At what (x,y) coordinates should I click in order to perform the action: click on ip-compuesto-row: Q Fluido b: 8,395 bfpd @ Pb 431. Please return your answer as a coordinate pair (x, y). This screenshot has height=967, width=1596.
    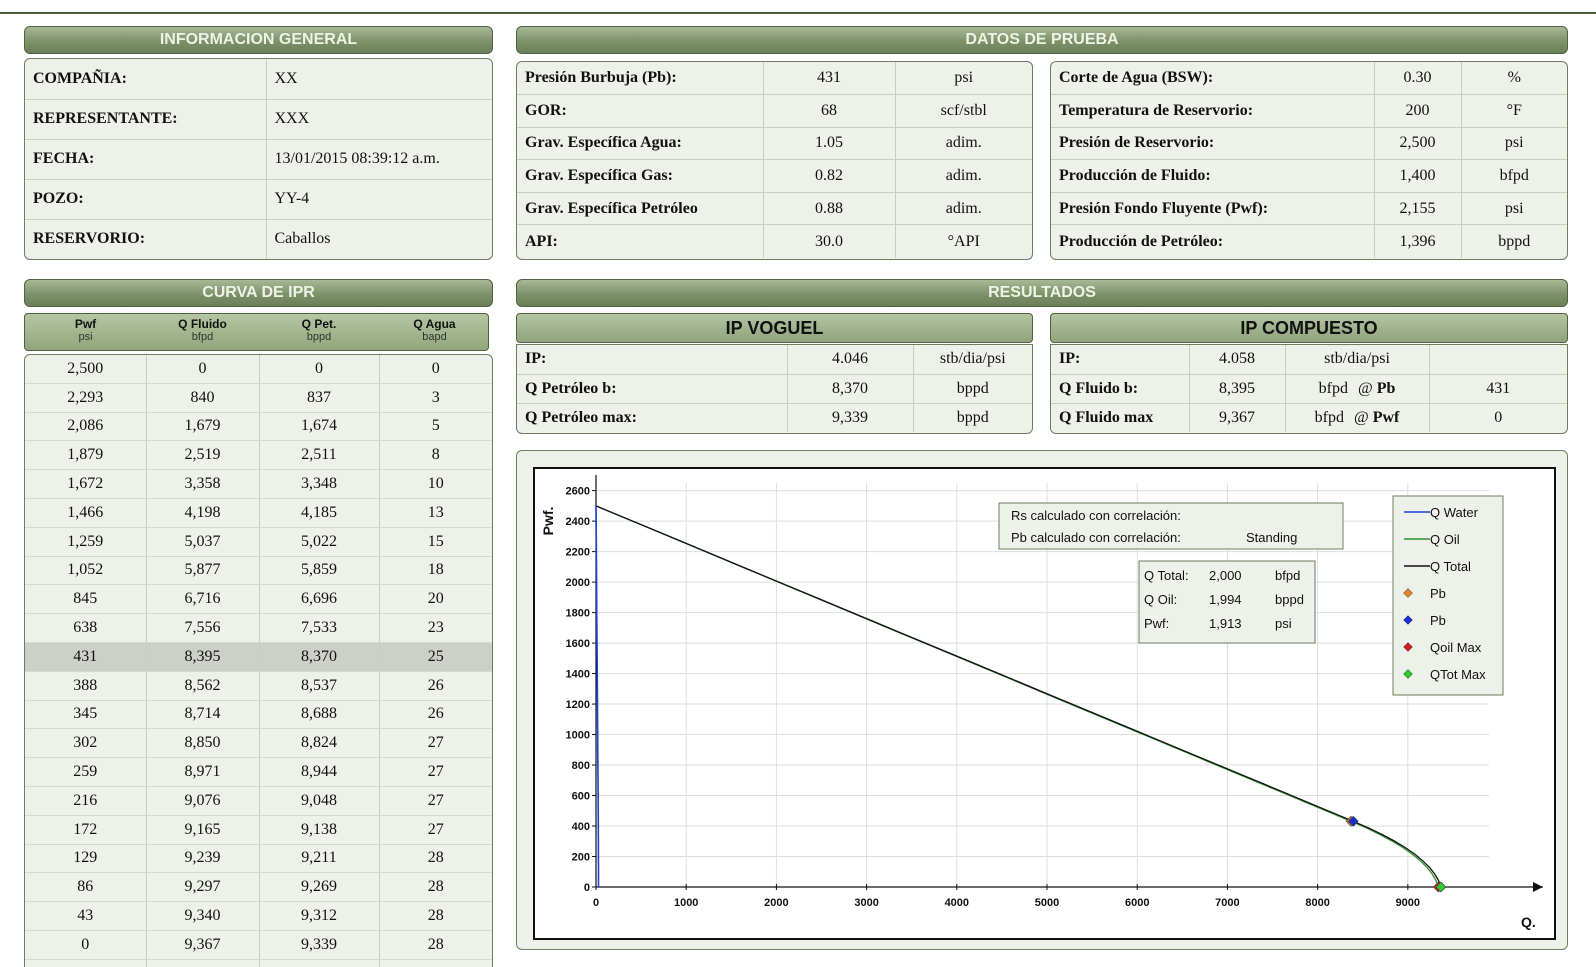
    Looking at the image, I should click on (1309, 389).